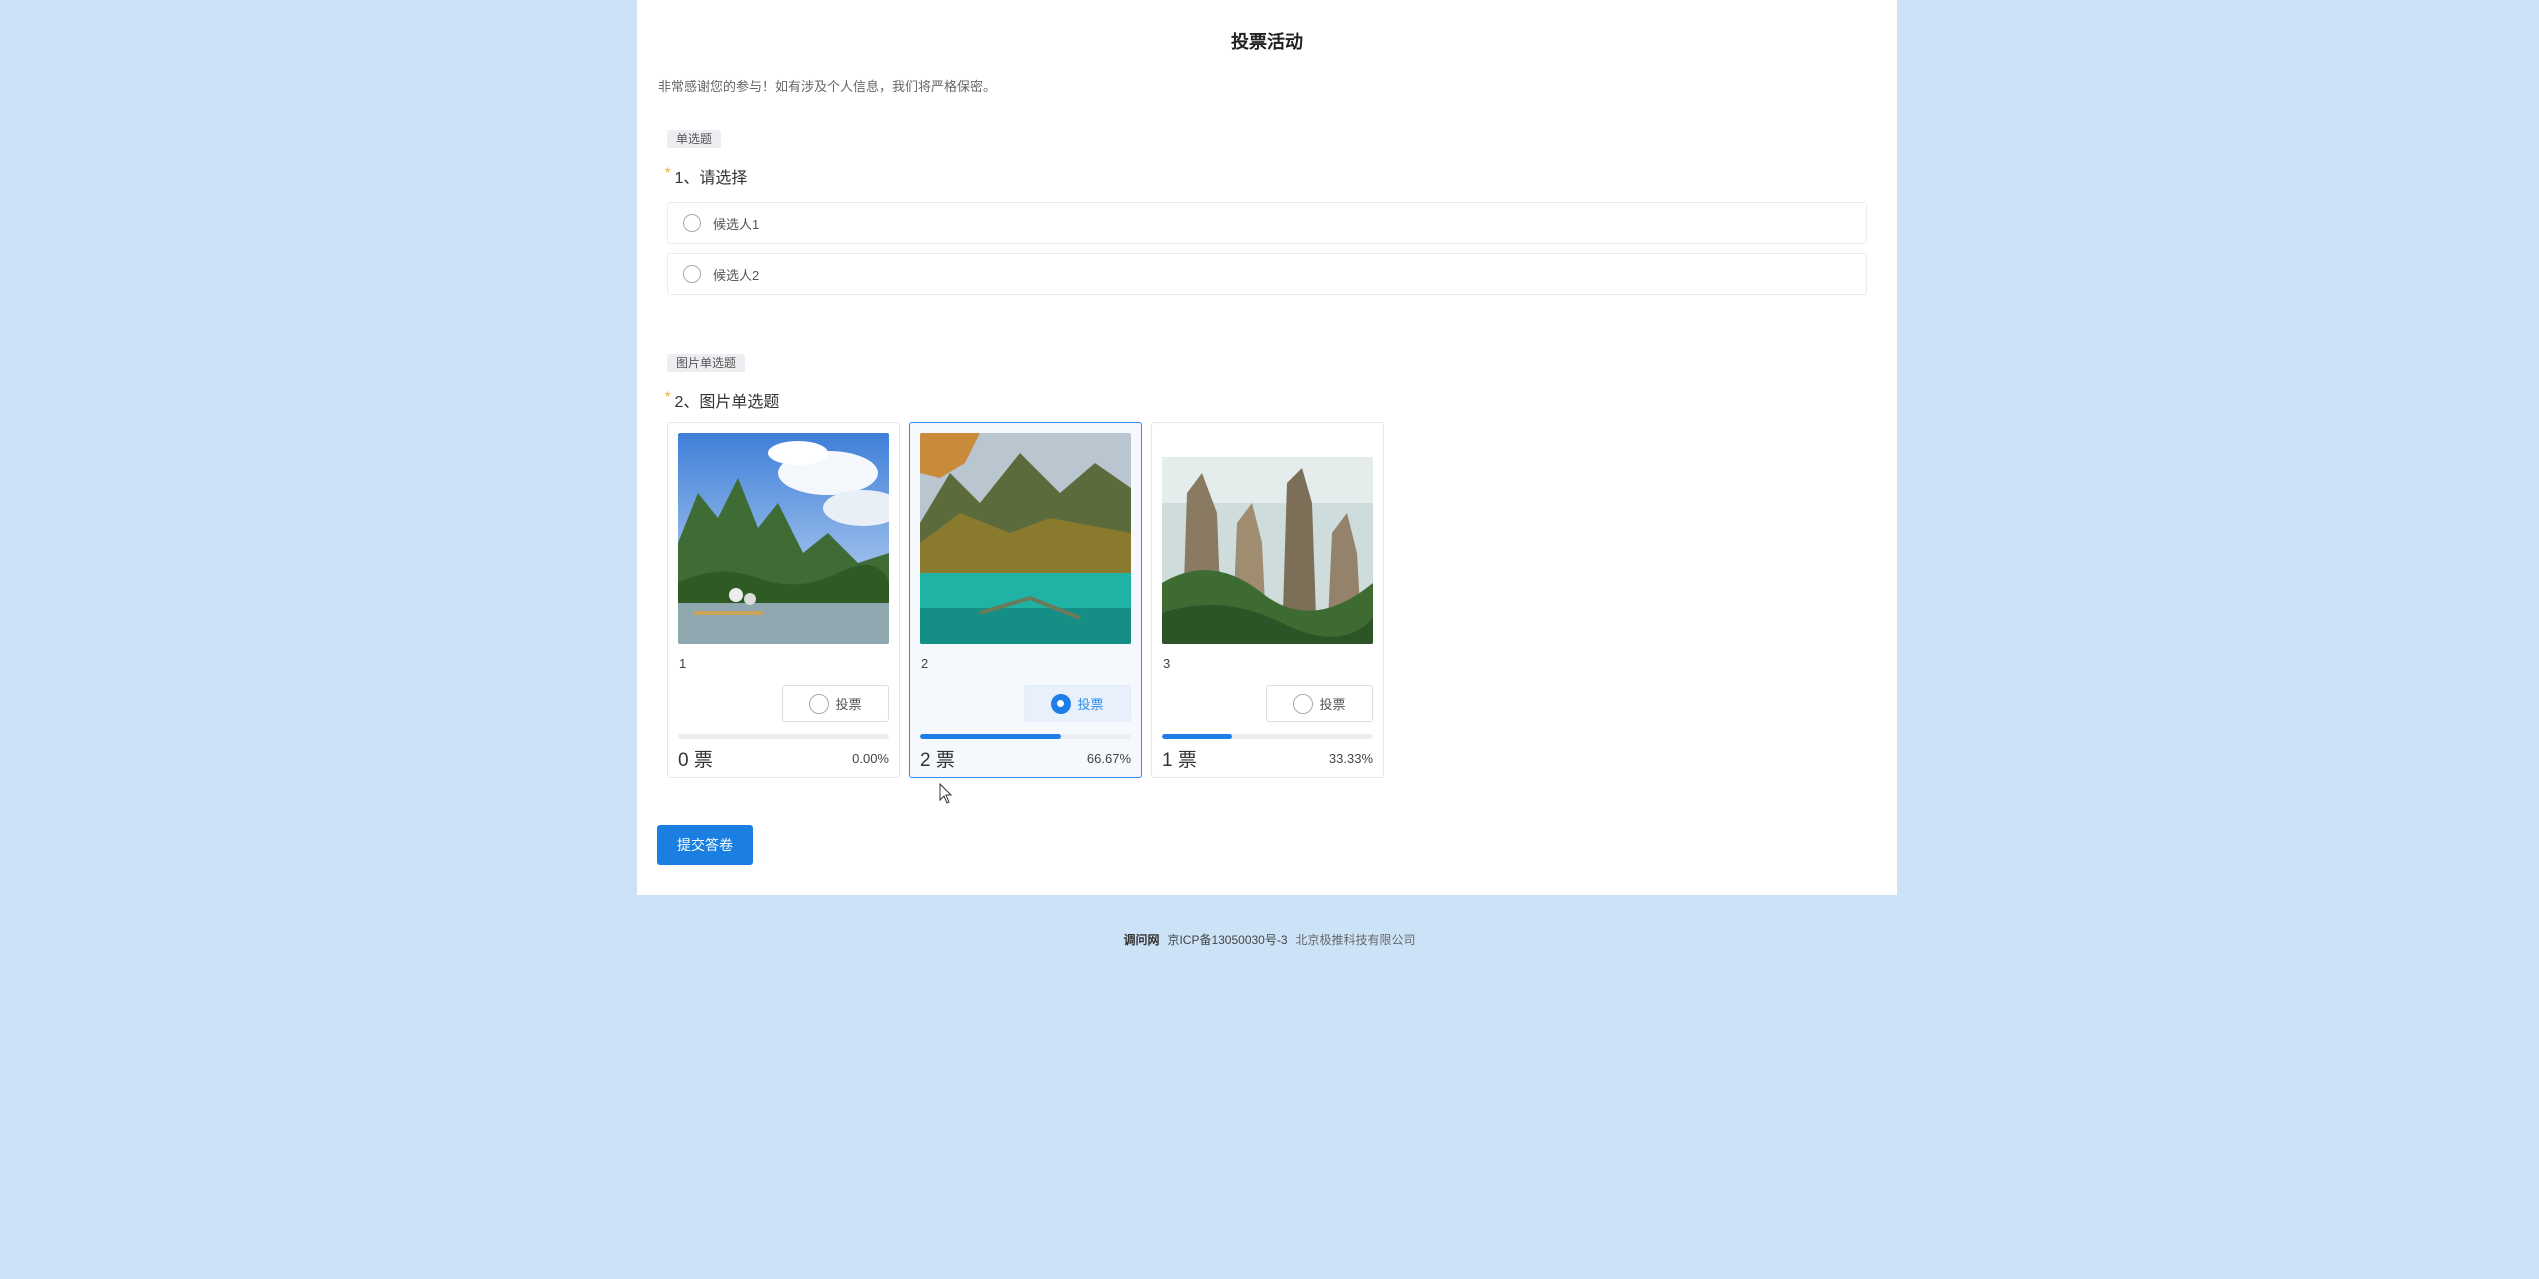 This screenshot has height=1279, width=2539. I want to click on radio-checked-icon, so click(1061, 703).